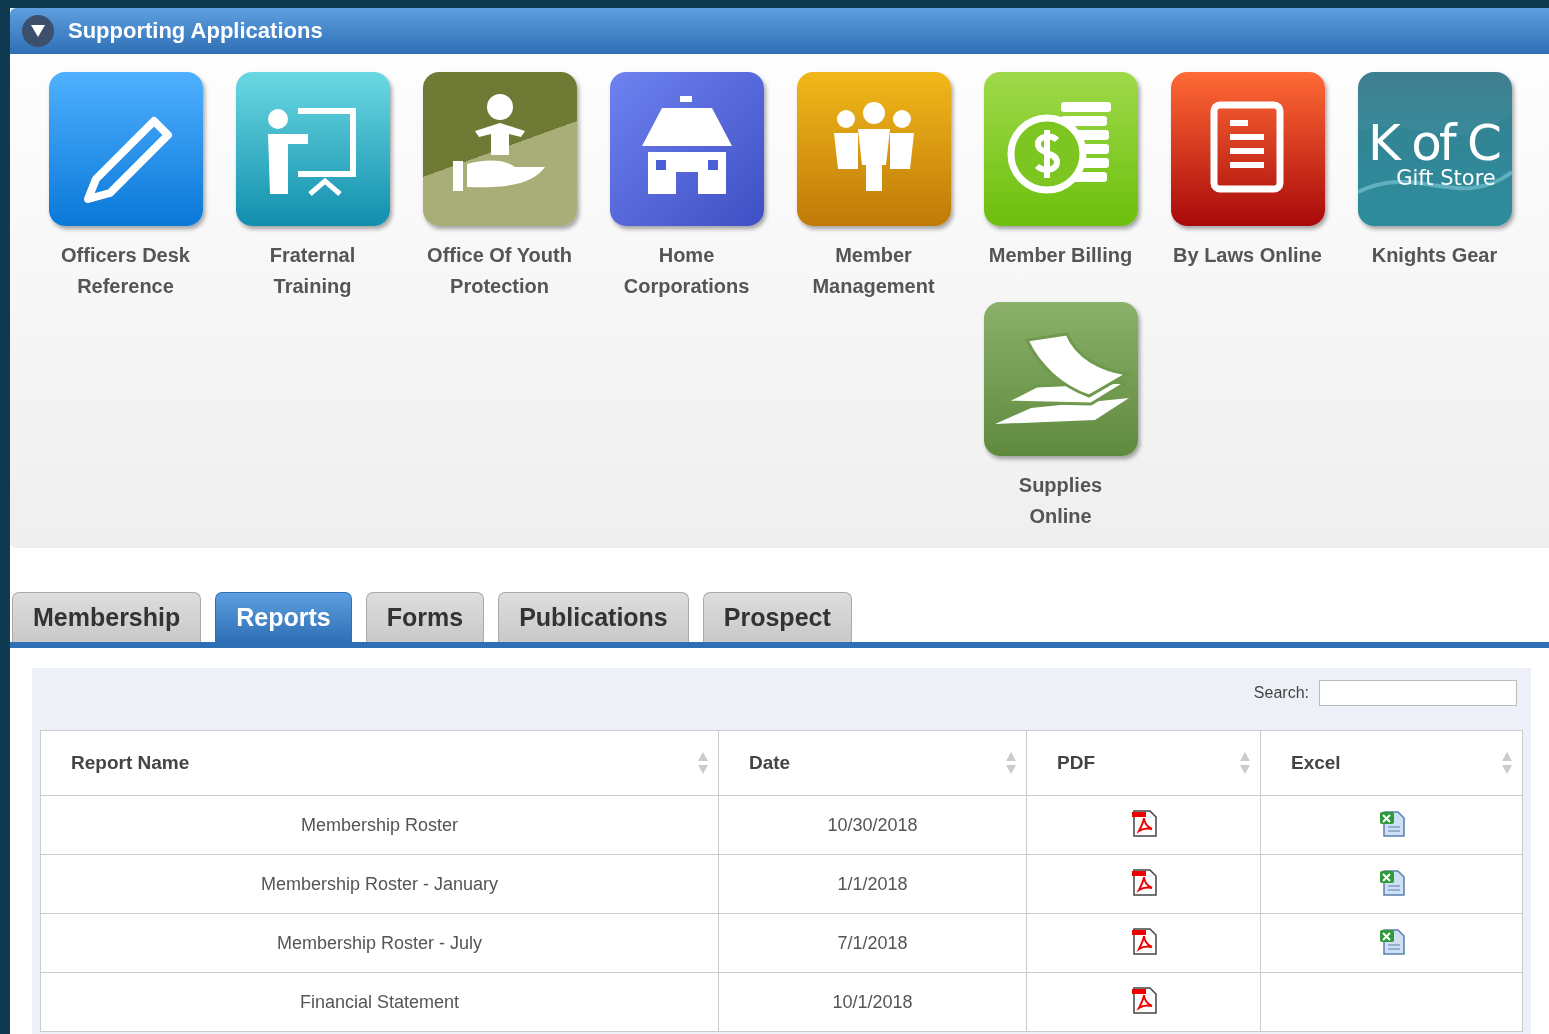  I want to click on app-label: By Laws Online, so click(1247, 255).